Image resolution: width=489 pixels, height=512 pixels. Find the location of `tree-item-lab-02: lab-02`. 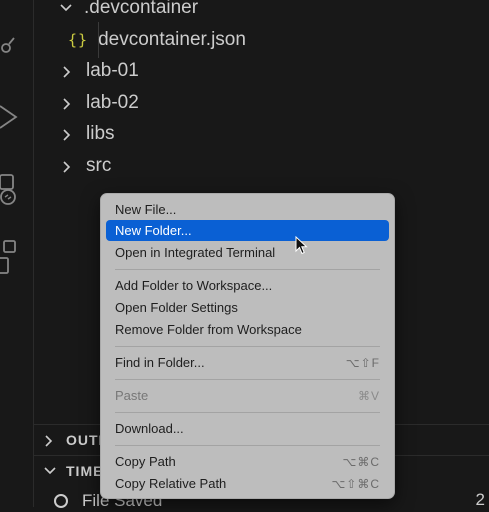

tree-item-lab-02: lab-02 is located at coordinates (261, 103).